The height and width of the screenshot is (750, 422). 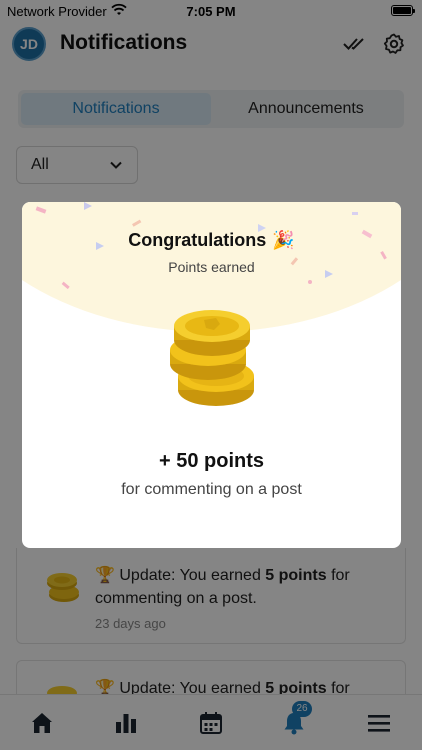 I want to click on coins-icon, so click(x=212, y=358).